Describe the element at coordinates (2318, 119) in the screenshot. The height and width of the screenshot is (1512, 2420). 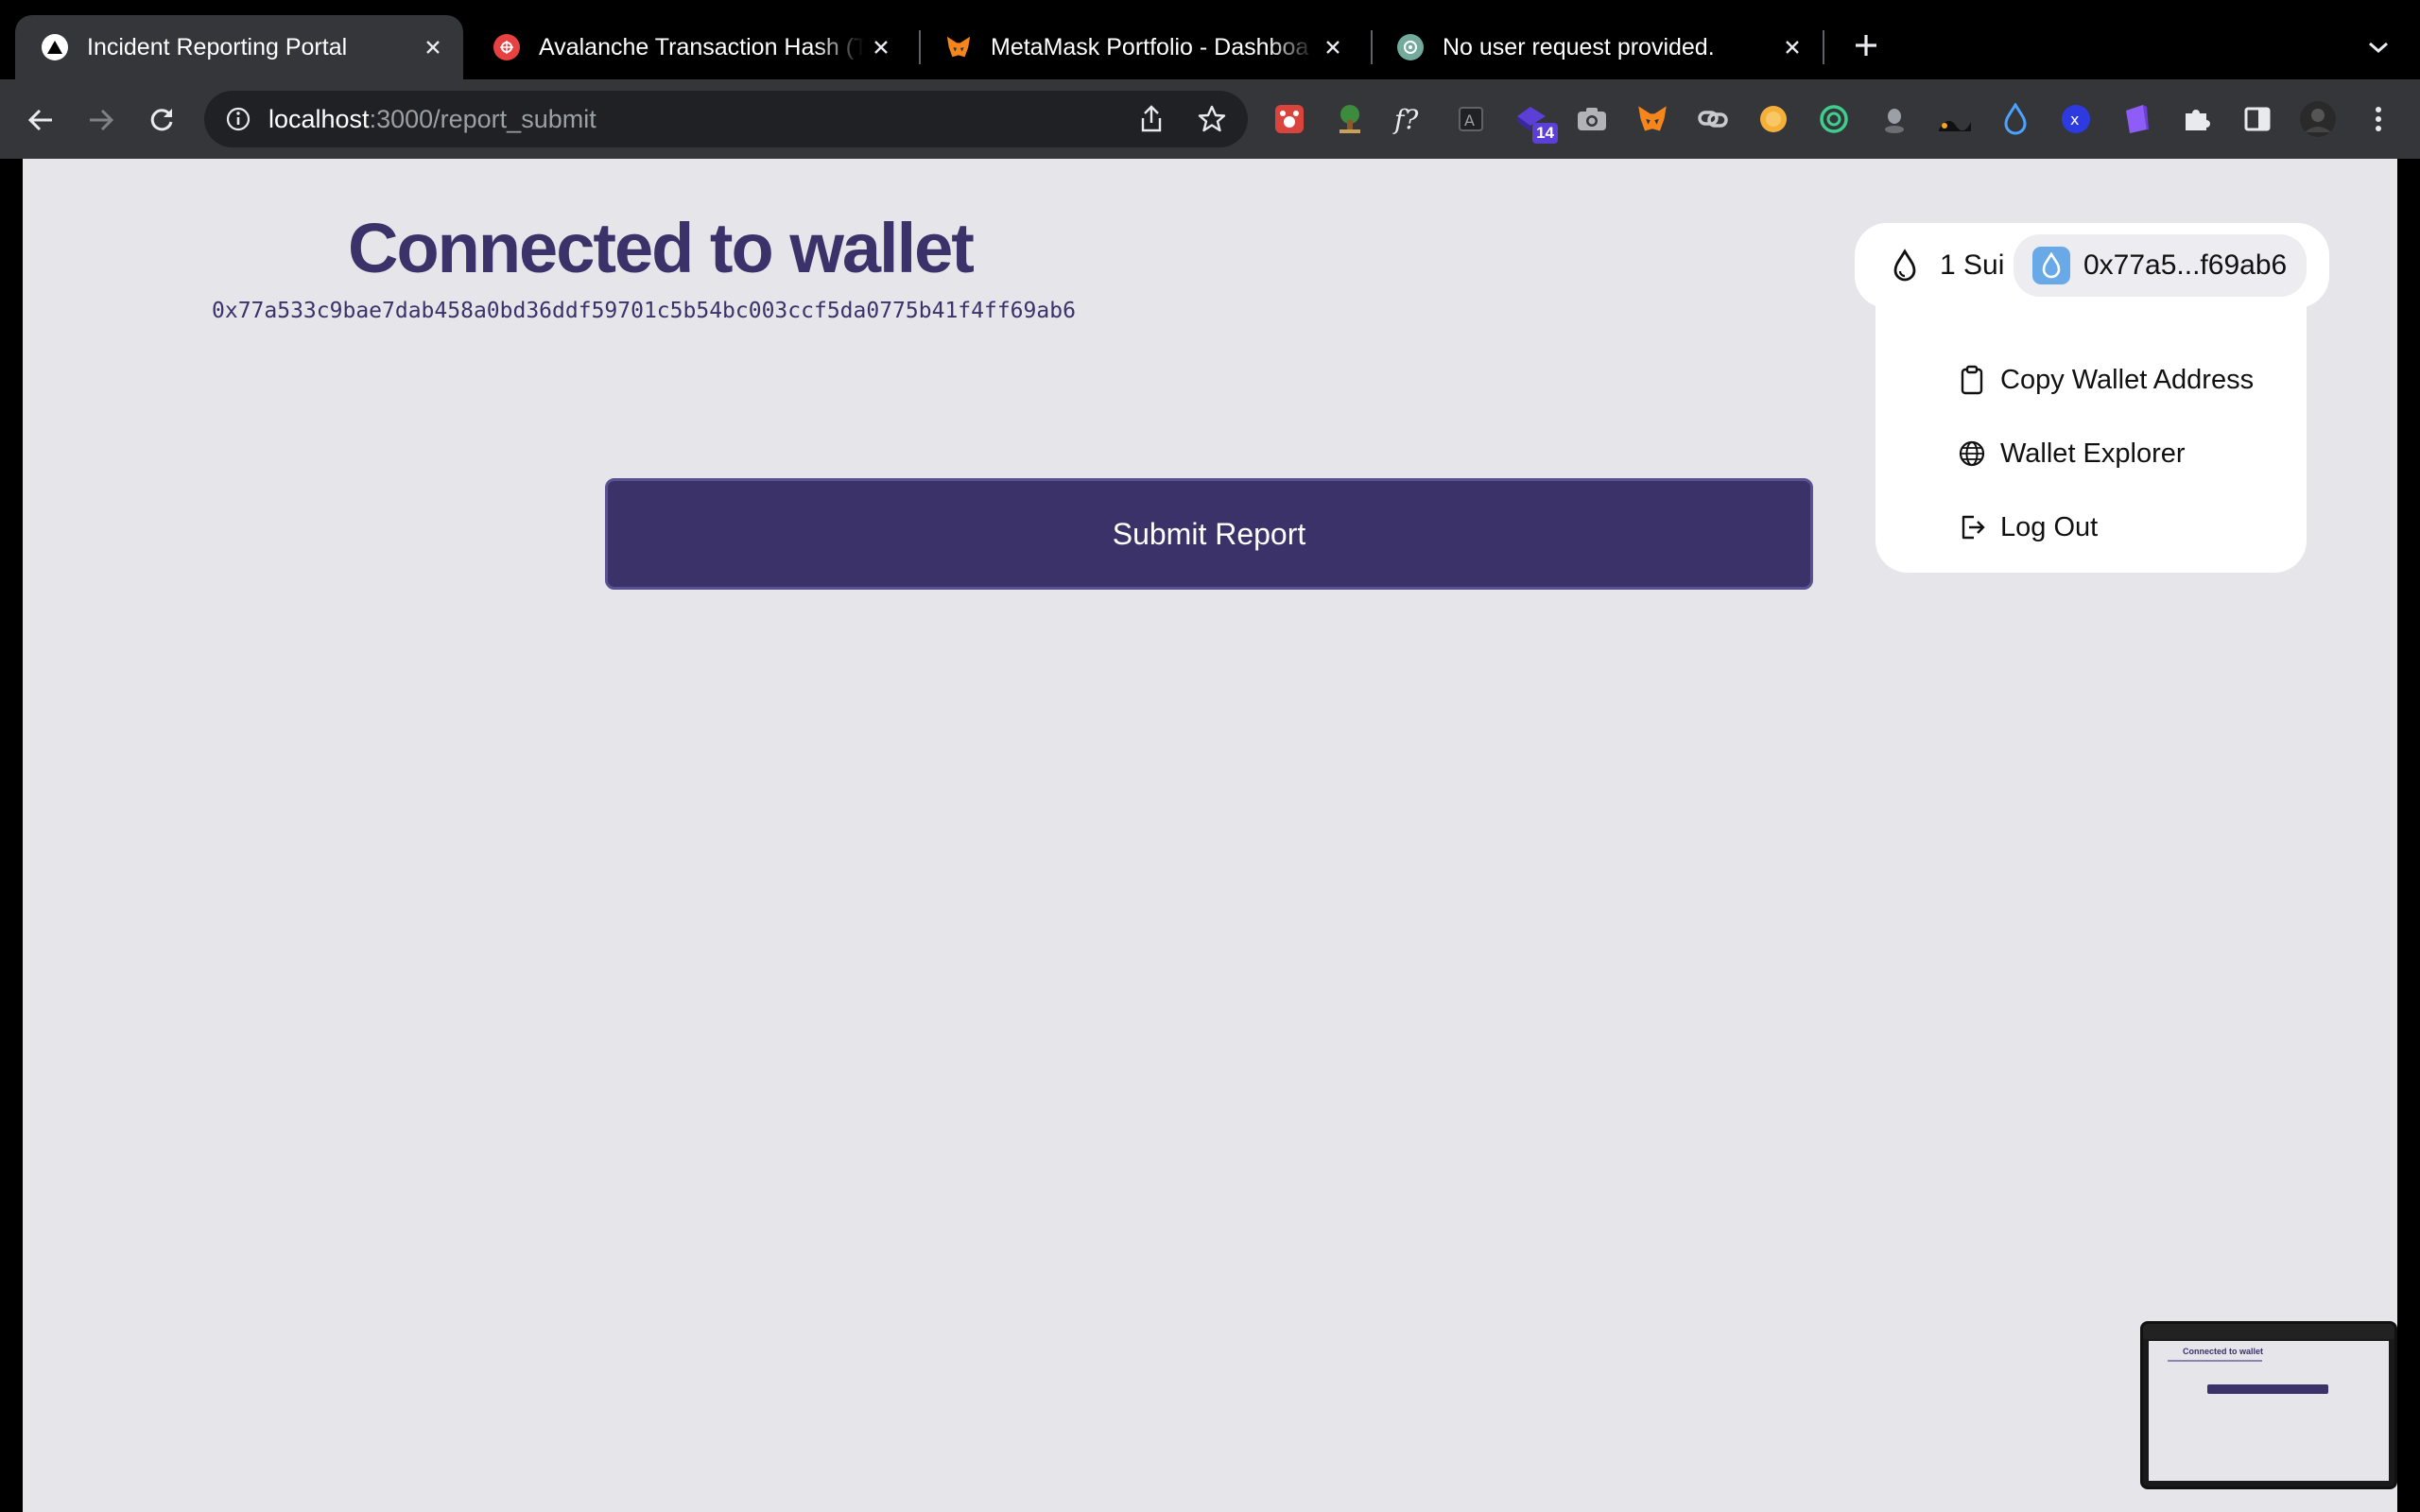
I see `profile-avatar-icon` at that location.